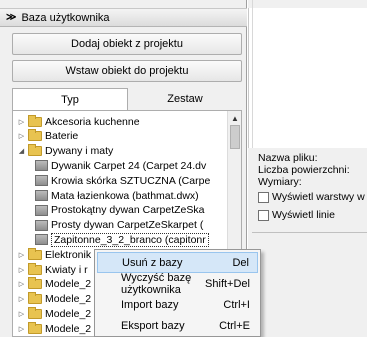  I want to click on tab-bar: Typ Zestaw, so click(127, 99).